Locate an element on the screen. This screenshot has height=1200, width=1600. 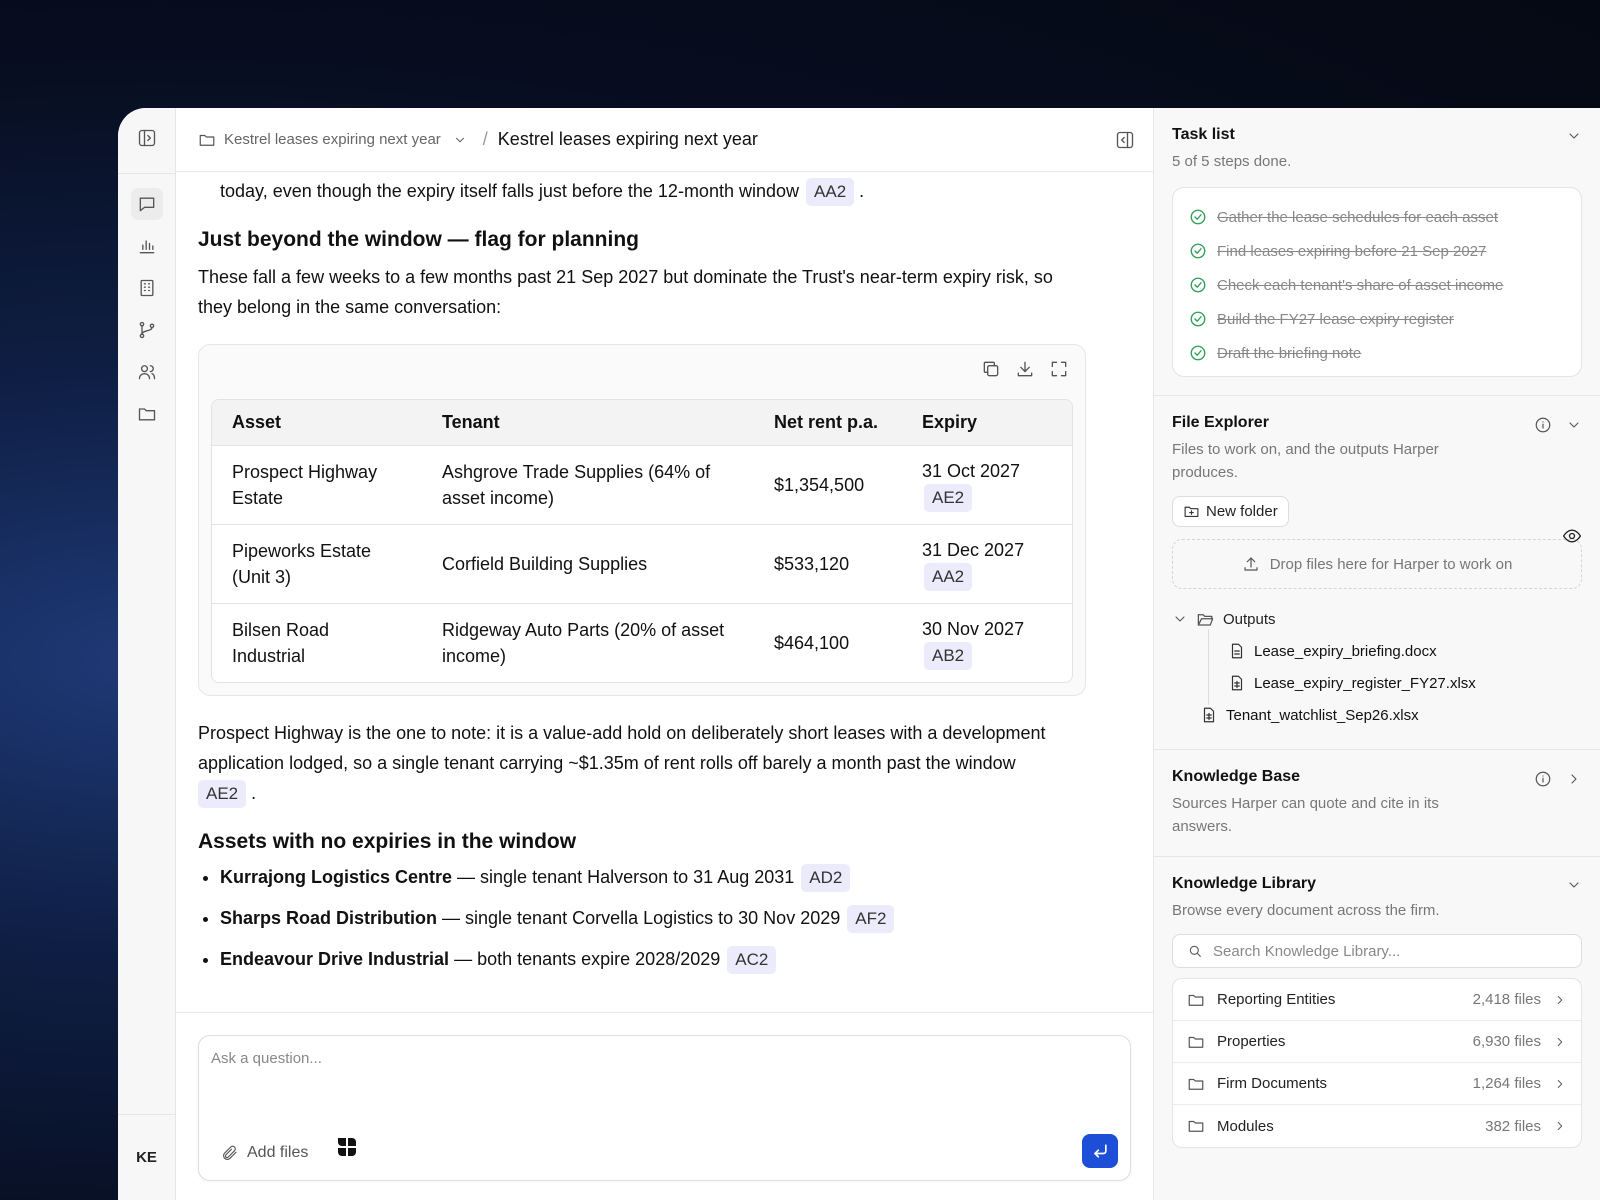
cell-rent: $1,354,500 is located at coordinates (828, 485).